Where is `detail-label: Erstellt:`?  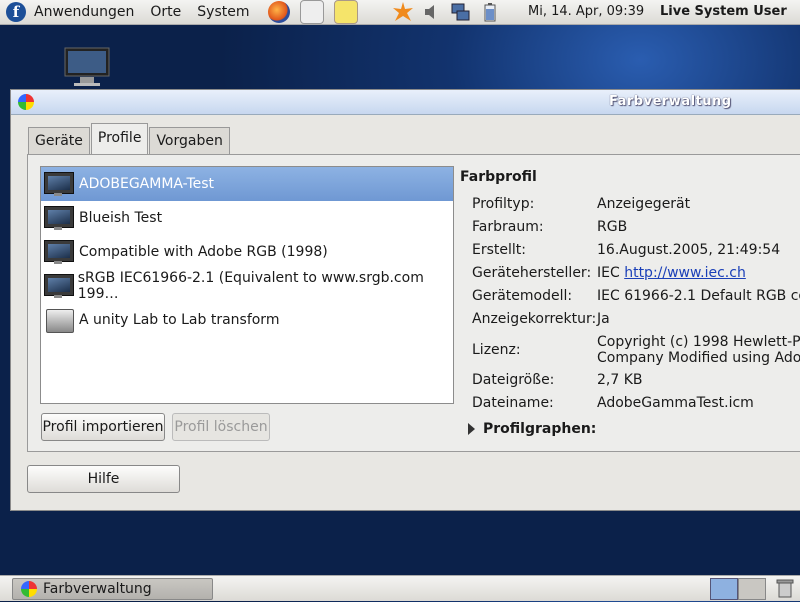 detail-label: Erstellt: is located at coordinates (499, 250).